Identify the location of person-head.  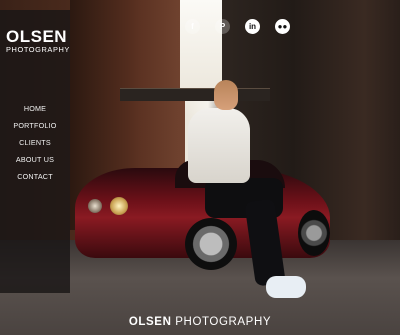
(226, 95).